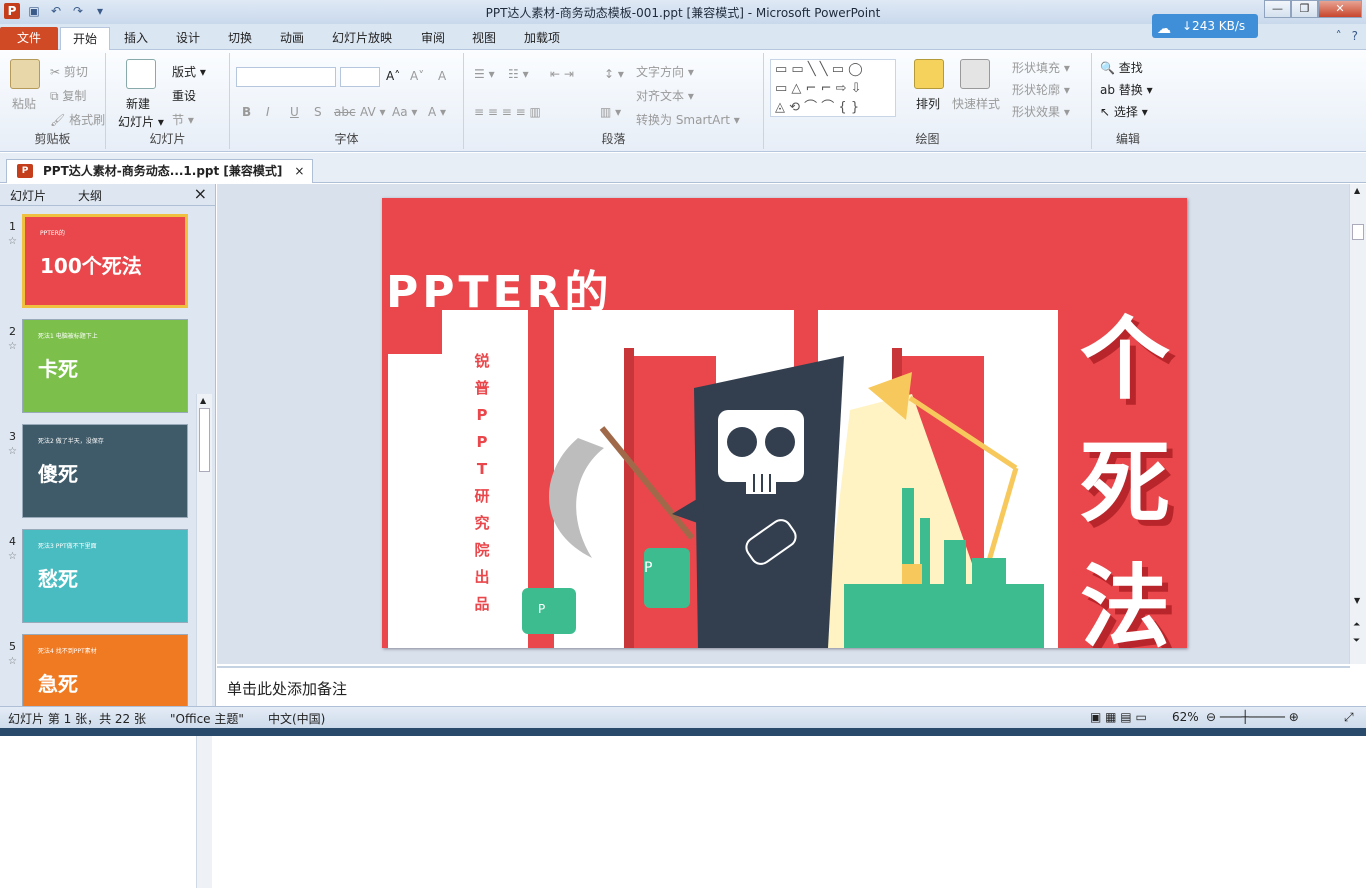 This screenshot has height=888, width=1366. Describe the element at coordinates (1041, 67) in the screenshot. I see `shape-fill-button: 形状填充 ▾` at that location.